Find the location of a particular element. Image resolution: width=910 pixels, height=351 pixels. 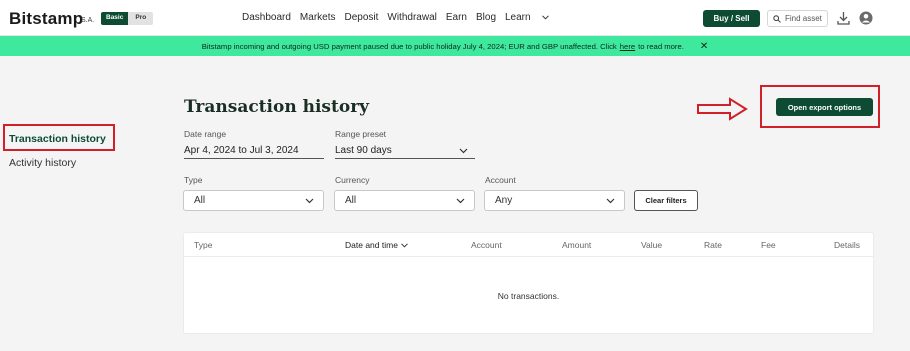

mode-toggle: Basic Pro is located at coordinates (127, 18).